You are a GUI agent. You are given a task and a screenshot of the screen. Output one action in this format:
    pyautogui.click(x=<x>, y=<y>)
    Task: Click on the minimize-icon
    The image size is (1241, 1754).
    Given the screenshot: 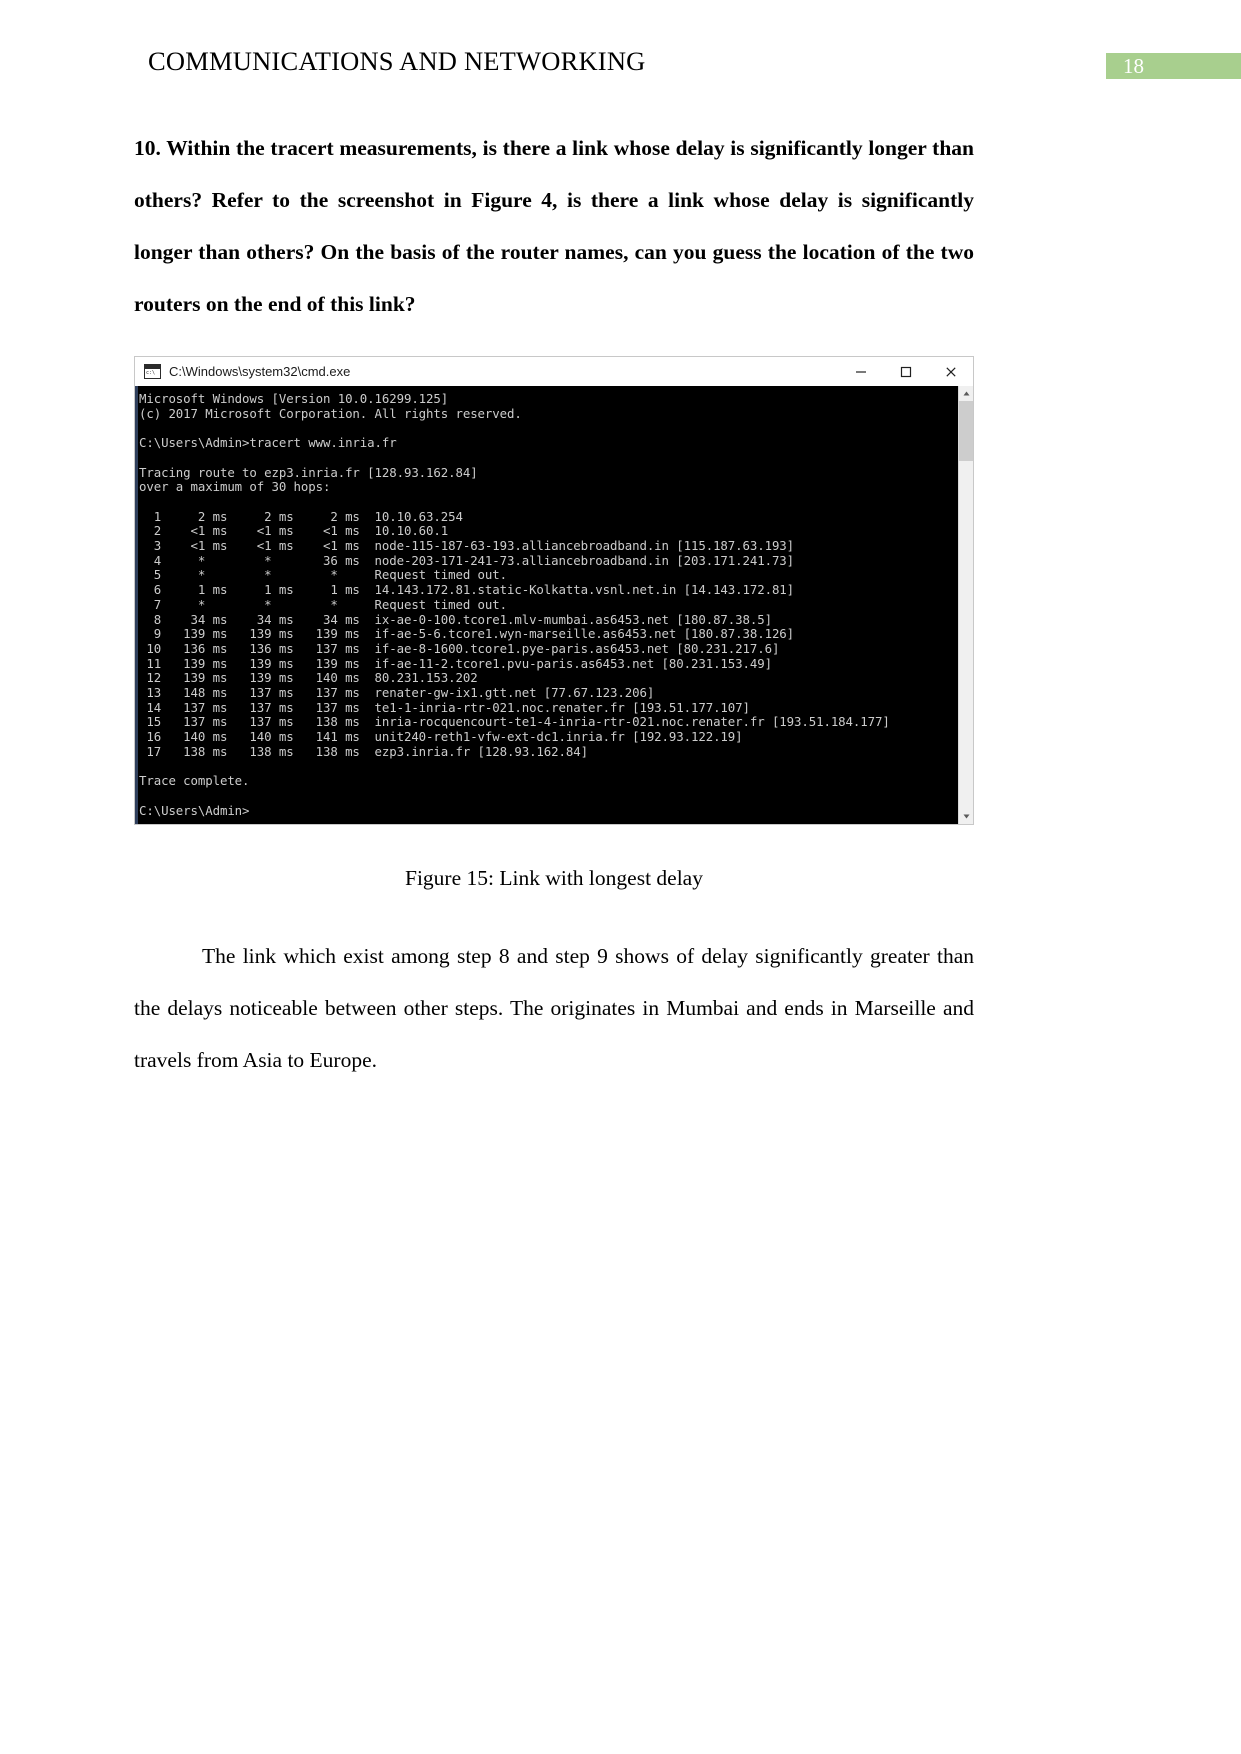 What is the action you would take?
    pyautogui.click(x=860, y=371)
    